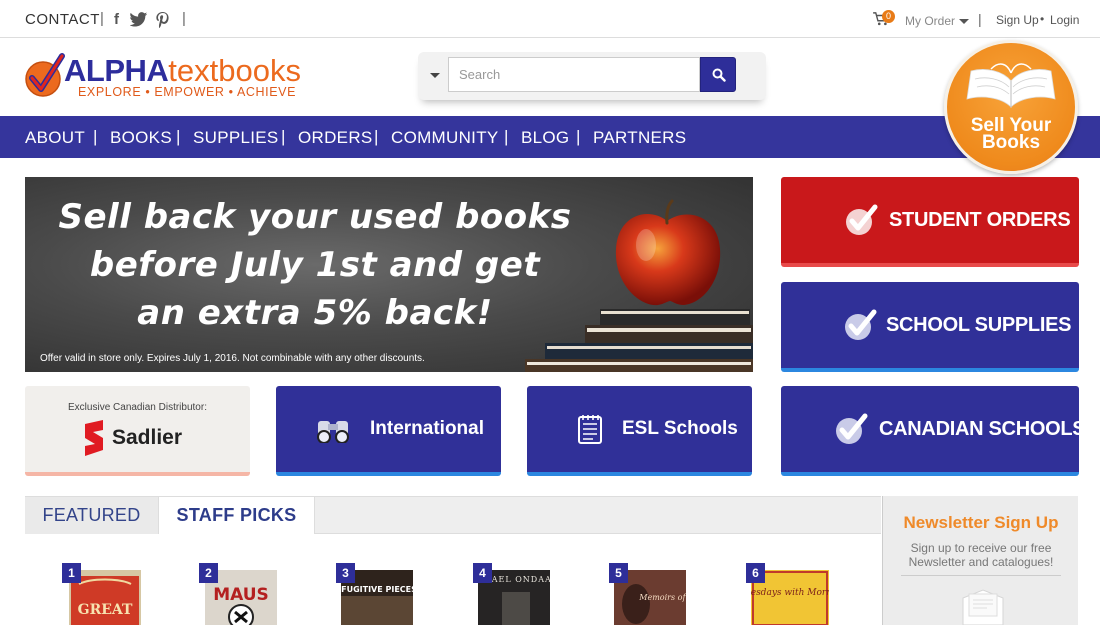 Image resolution: width=1100 pixels, height=625 pixels. What do you see at coordinates (427, 428) in the screenshot?
I see `international-label: International` at bounding box center [427, 428].